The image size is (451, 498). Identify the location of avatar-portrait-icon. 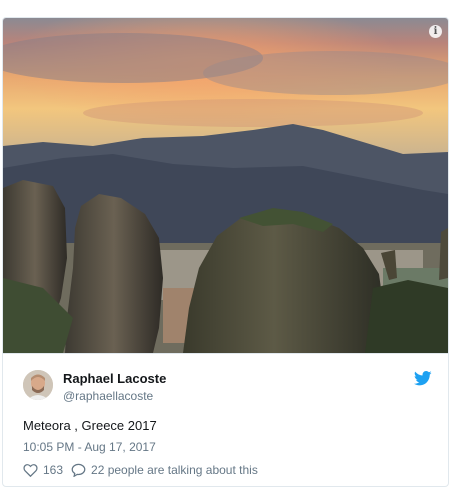
(38, 385).